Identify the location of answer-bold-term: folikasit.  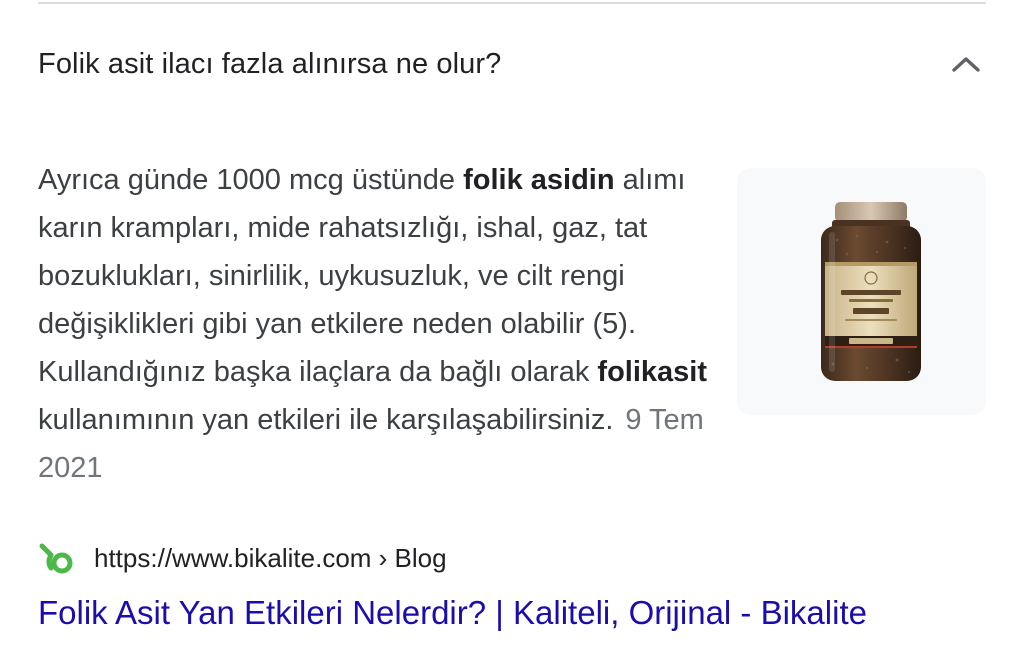
(652, 372).